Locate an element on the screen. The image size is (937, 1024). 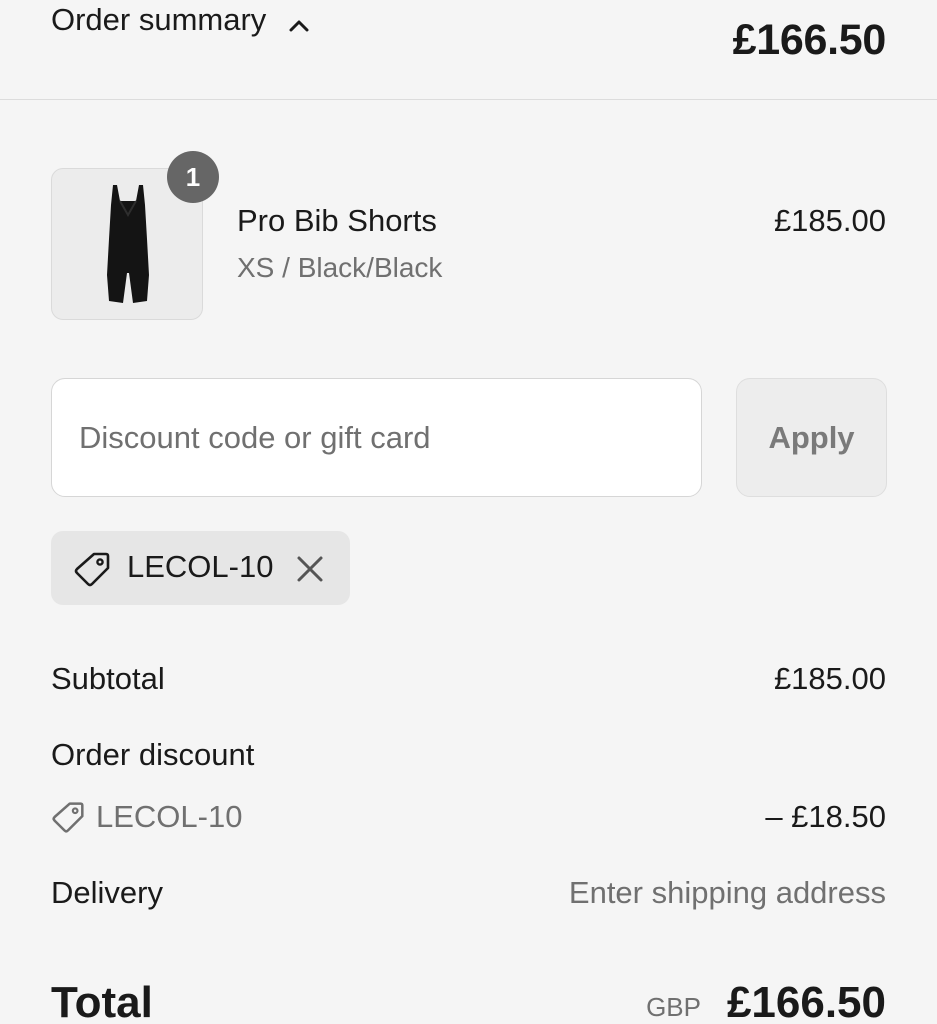
order-discount-code: LECOL-10 is located at coordinates (169, 816).